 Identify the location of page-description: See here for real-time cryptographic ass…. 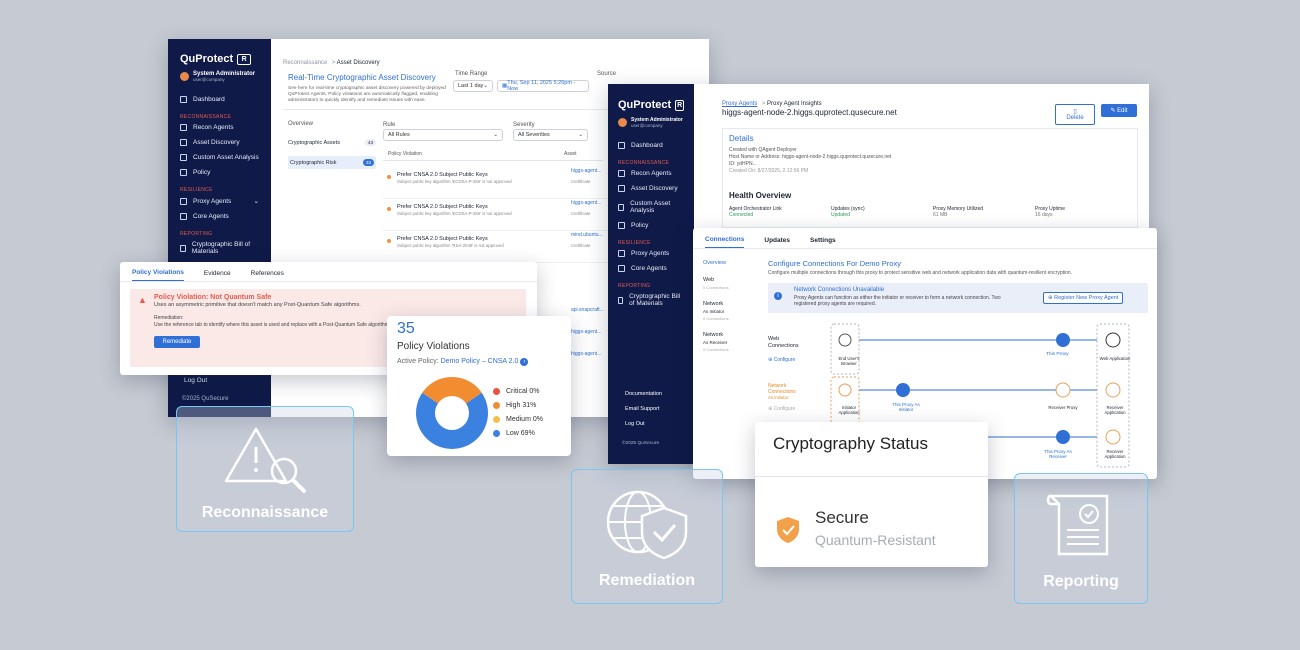
(367, 94).